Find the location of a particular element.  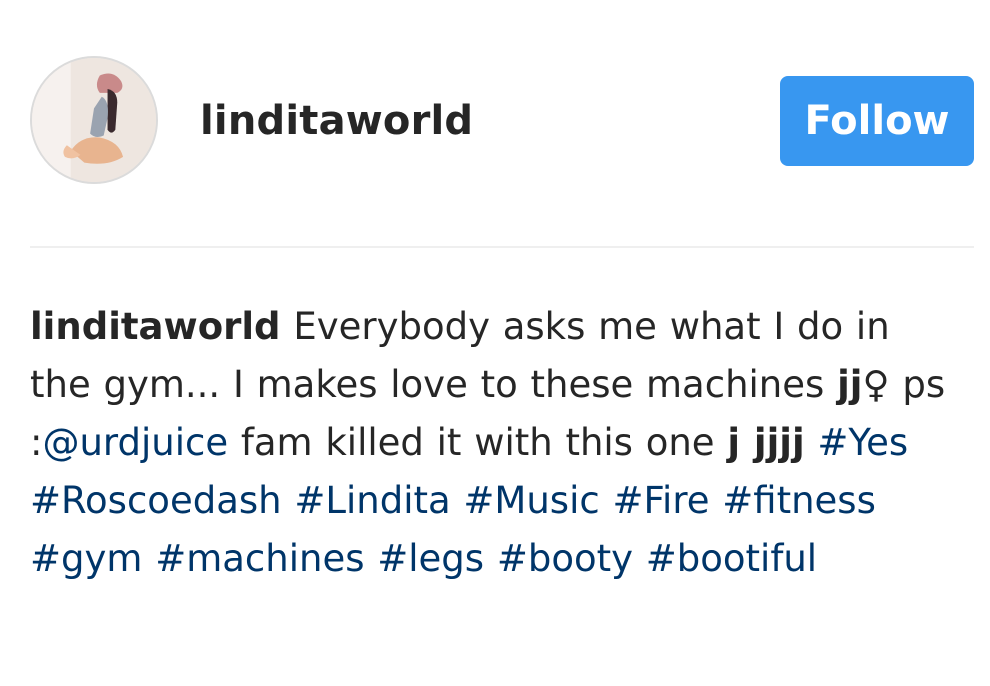

avatar is located at coordinates (94, 120).